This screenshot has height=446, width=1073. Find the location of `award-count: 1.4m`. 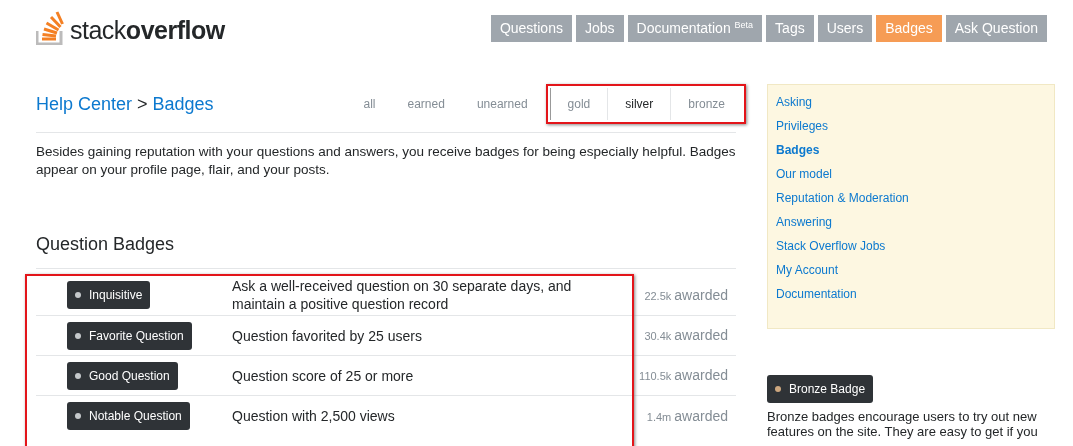

award-count: 1.4m is located at coordinates (659, 417).